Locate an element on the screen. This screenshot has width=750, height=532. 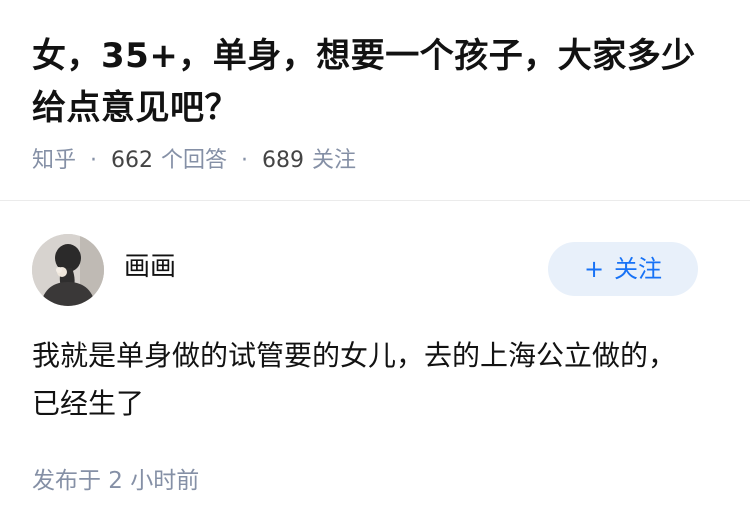
follower-count: 689 is located at coordinates (283, 160).